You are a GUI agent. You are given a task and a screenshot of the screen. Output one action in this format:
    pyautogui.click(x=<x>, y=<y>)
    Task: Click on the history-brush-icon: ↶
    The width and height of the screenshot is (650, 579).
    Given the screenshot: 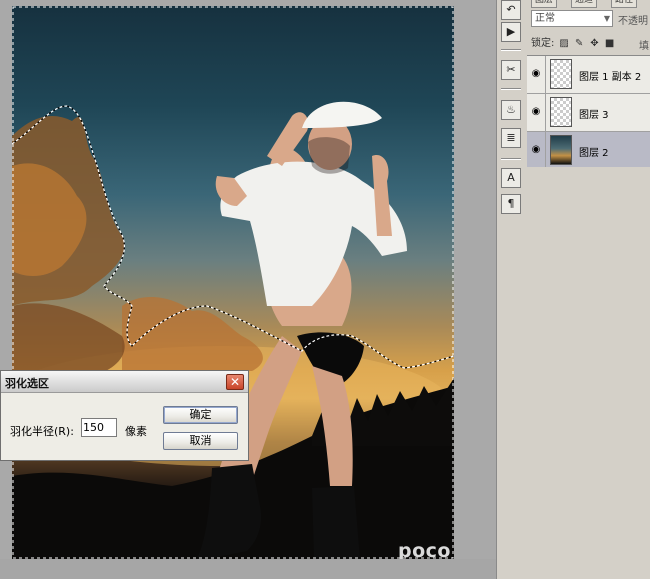 What is the action you would take?
    pyautogui.click(x=511, y=10)
    